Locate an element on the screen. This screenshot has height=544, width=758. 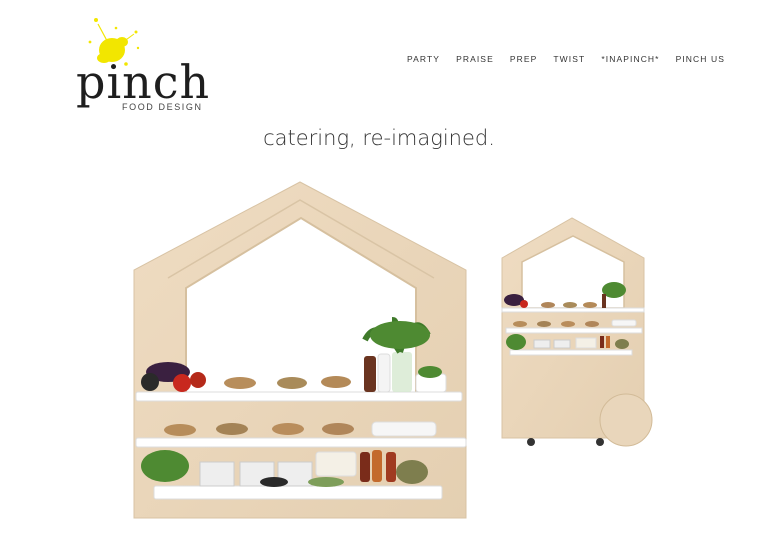
nav-item-party: PARTY is located at coordinates (423, 59).